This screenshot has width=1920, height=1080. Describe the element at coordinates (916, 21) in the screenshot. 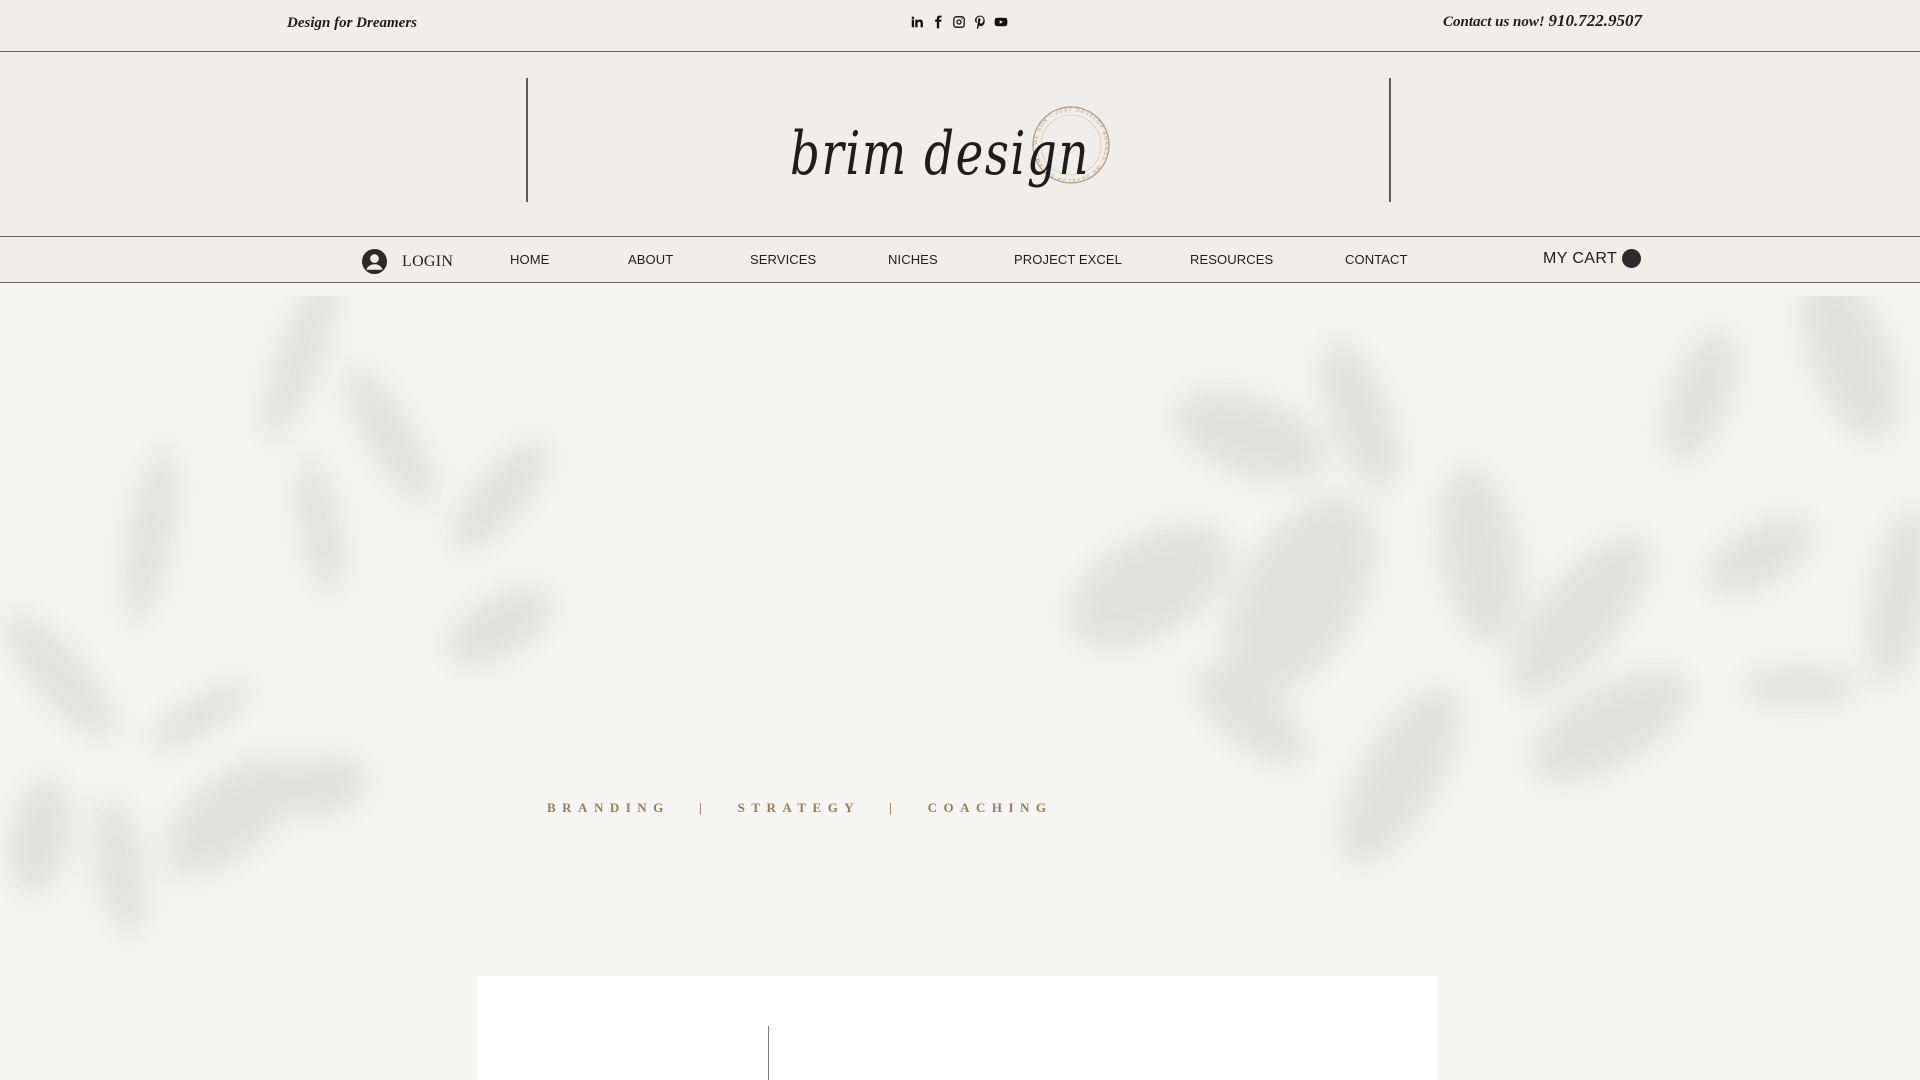

I see `linkedin-icon` at that location.